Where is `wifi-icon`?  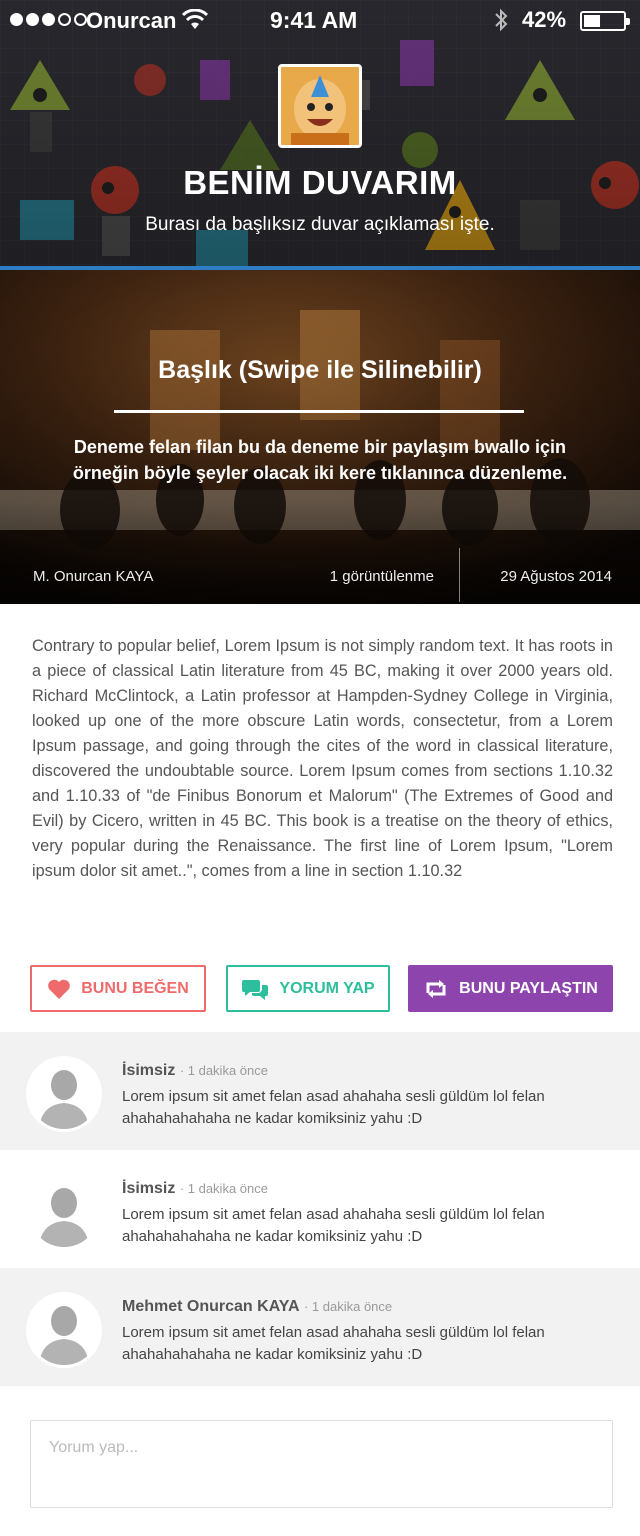 wifi-icon is located at coordinates (195, 19).